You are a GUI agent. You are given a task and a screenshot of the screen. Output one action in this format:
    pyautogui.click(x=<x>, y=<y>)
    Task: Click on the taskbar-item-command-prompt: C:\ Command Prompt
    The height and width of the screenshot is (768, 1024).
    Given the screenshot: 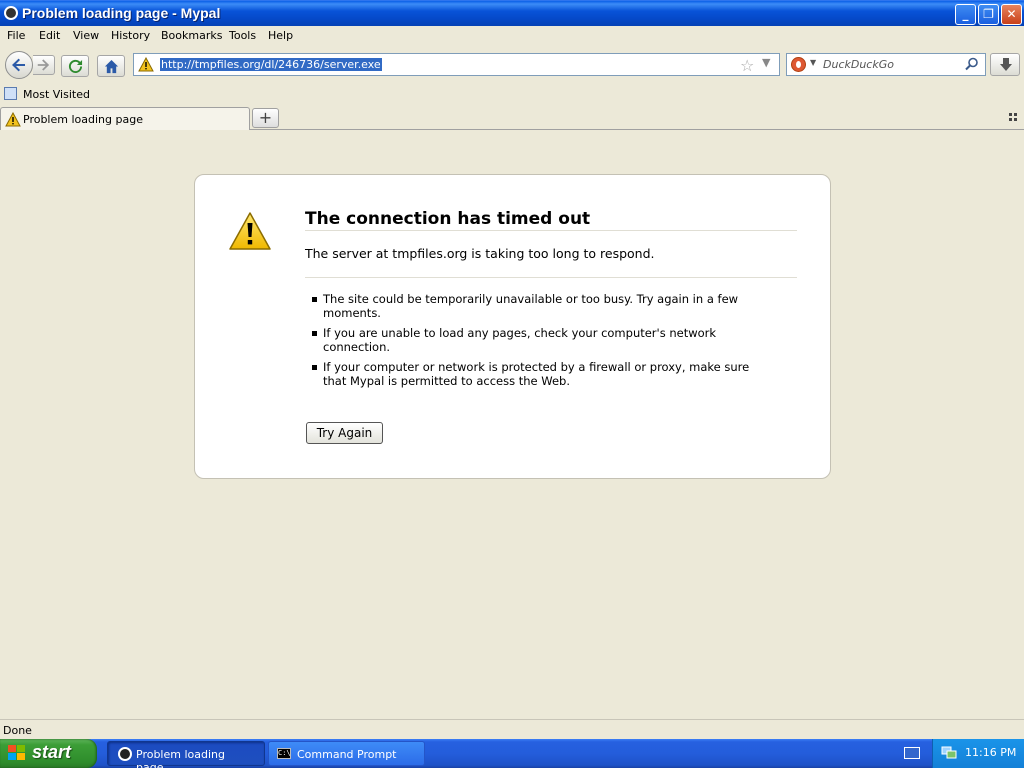 What is the action you would take?
    pyautogui.click(x=346, y=753)
    